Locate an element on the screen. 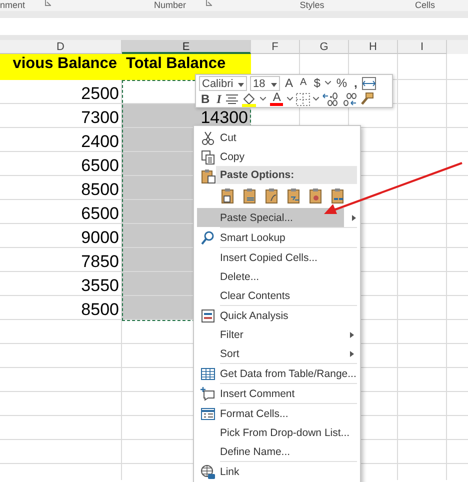  italic-button: I is located at coordinates (219, 99).